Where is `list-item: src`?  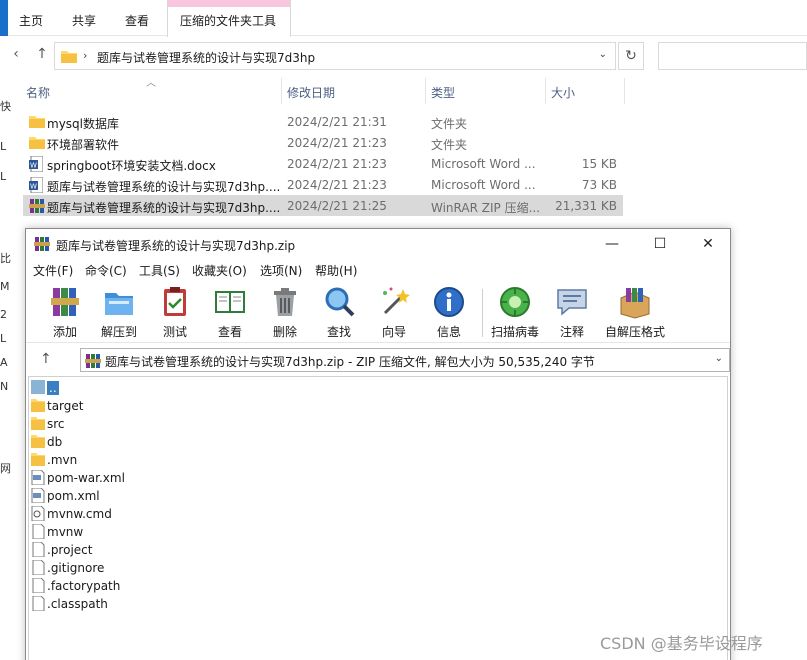
list-item: src is located at coordinates (229, 424).